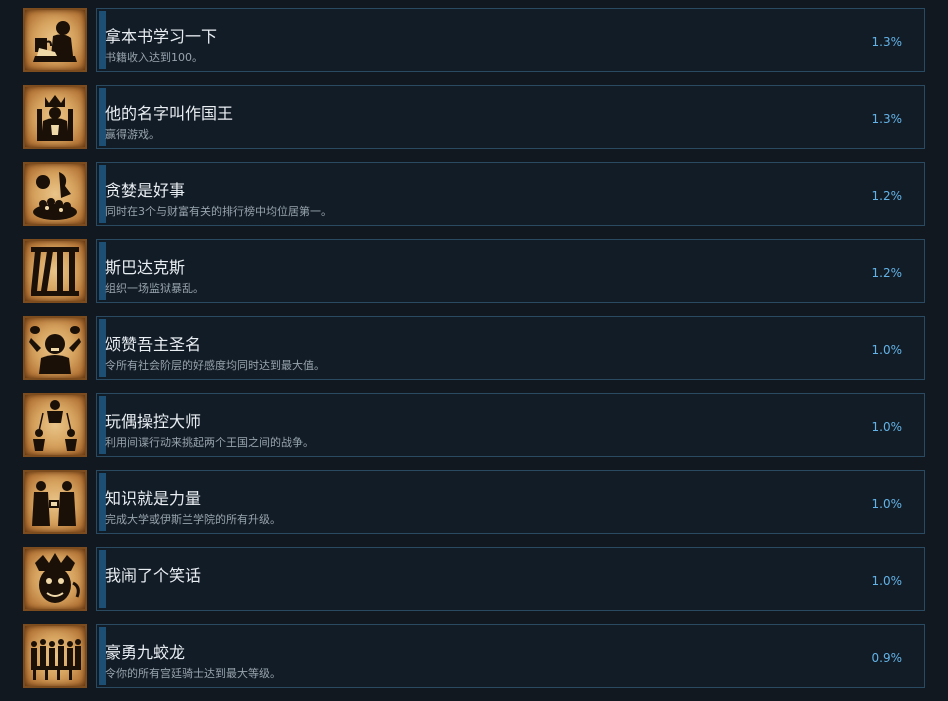 The height and width of the screenshot is (701, 948). What do you see at coordinates (55, 271) in the screenshot?
I see `prison-bars-icon` at bounding box center [55, 271].